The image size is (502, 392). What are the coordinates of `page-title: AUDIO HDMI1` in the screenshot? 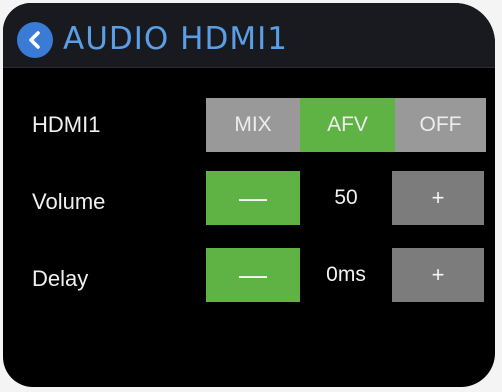 It's located at (175, 39).